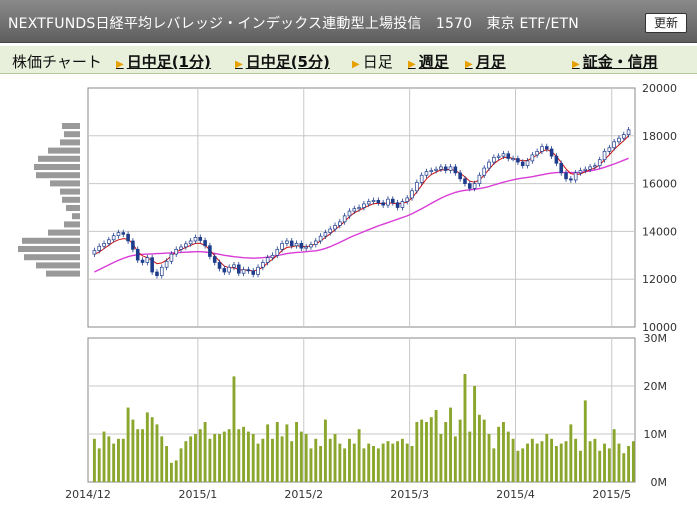 This screenshot has height=517, width=697. I want to click on tab-intraday-5min: ▶ 日中足(5分), so click(282, 61).